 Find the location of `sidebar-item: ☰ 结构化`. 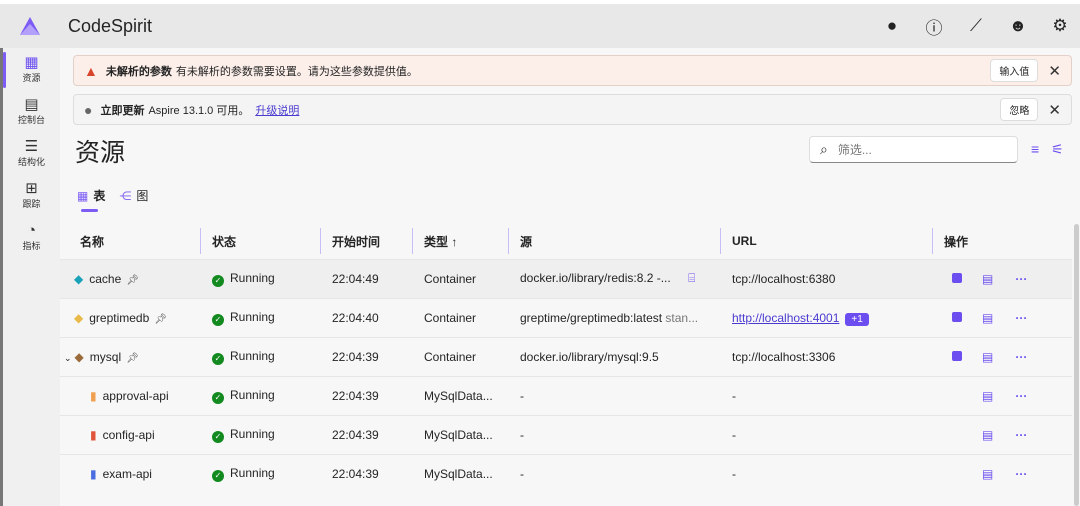

sidebar-item: ☰ 结构化 is located at coordinates (31, 153).